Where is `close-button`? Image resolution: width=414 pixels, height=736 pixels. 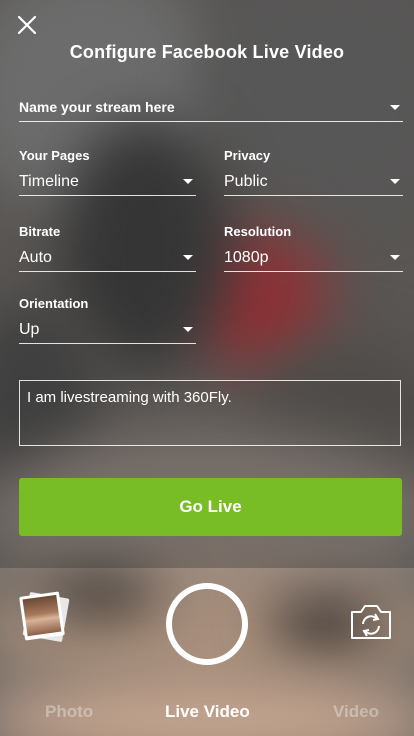 close-button is located at coordinates (27, 25).